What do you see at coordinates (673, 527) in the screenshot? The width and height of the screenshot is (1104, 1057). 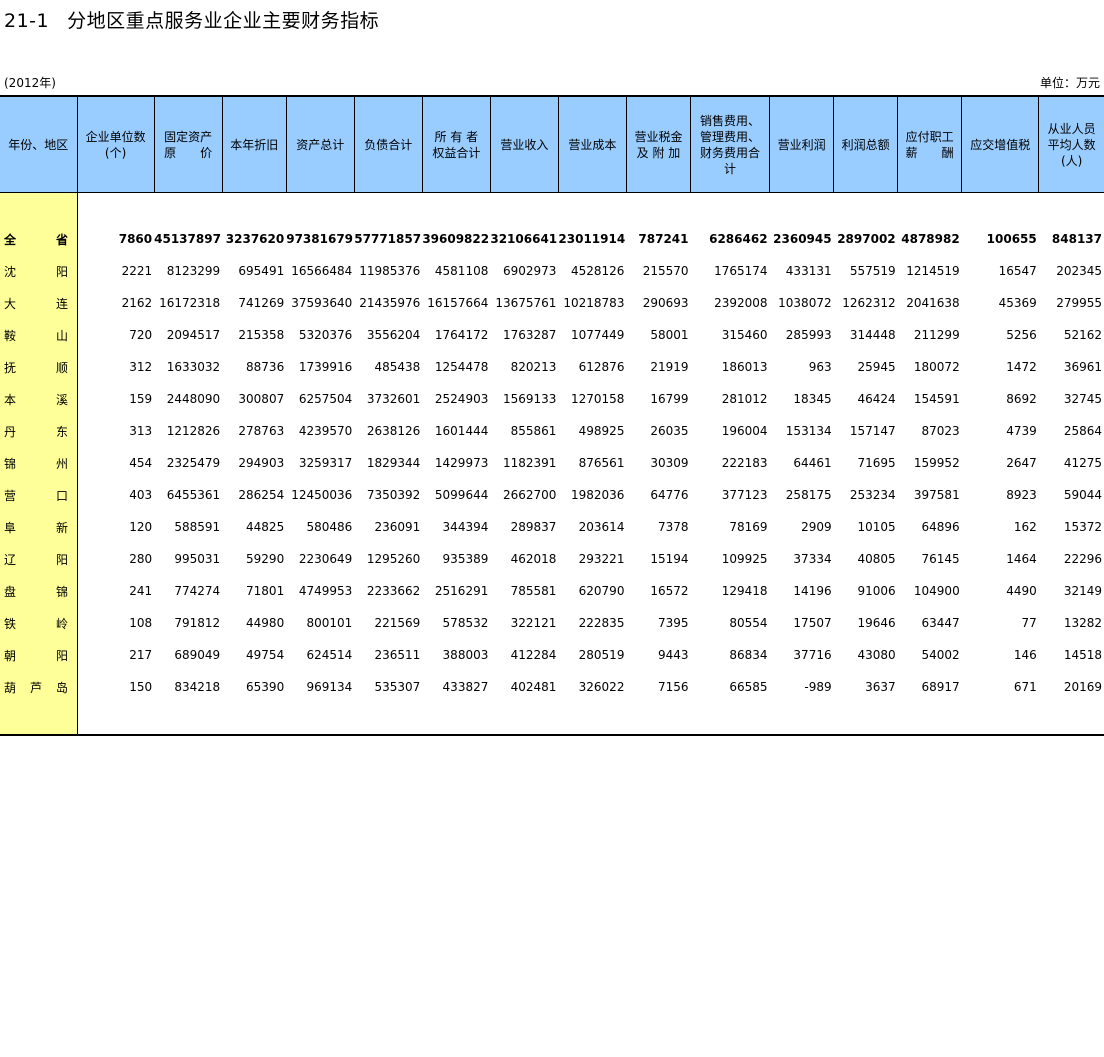 I see `value-cell: 7378` at bounding box center [673, 527].